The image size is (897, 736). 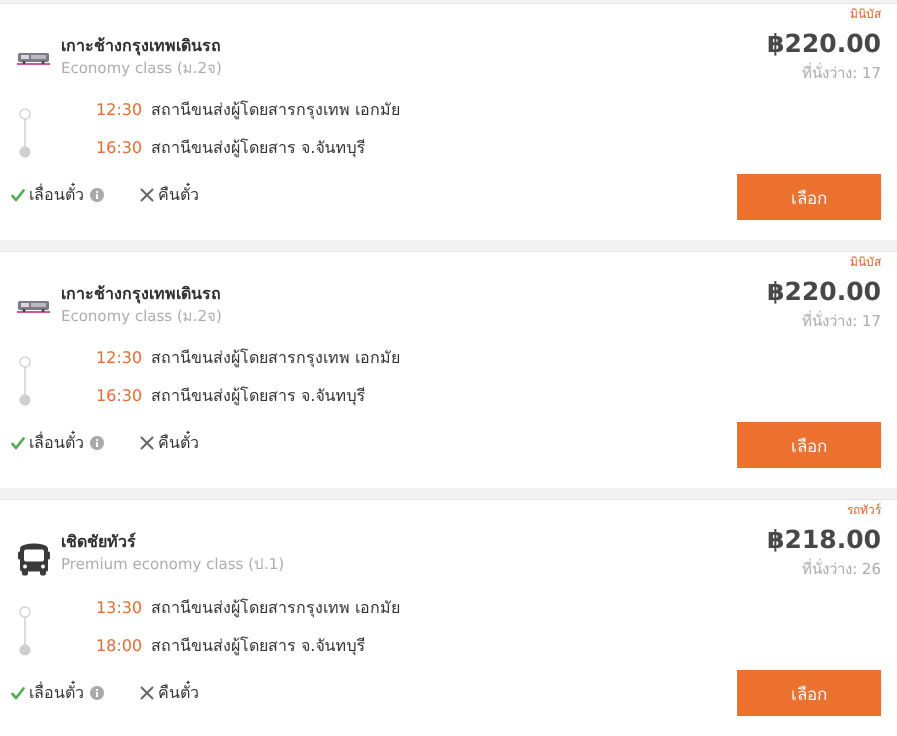 I want to click on stop-time: 13:30, so click(x=119, y=608).